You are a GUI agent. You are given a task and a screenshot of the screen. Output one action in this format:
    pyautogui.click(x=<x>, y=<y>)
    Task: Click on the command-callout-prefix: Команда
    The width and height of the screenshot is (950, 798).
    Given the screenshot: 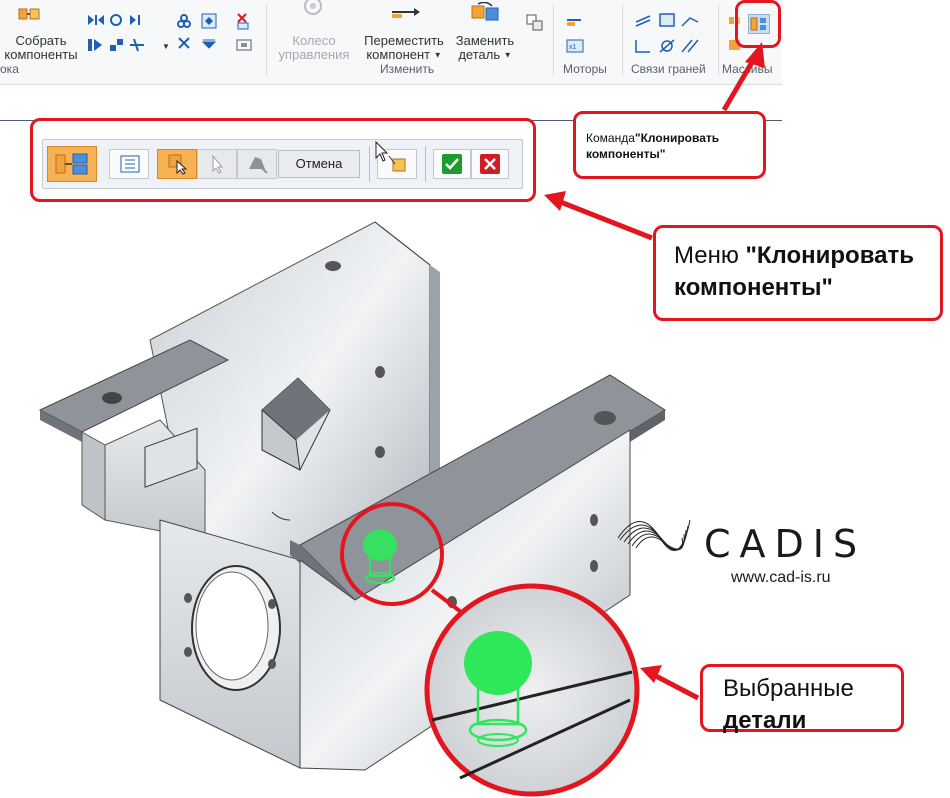 What is the action you would take?
    pyautogui.click(x=610, y=138)
    